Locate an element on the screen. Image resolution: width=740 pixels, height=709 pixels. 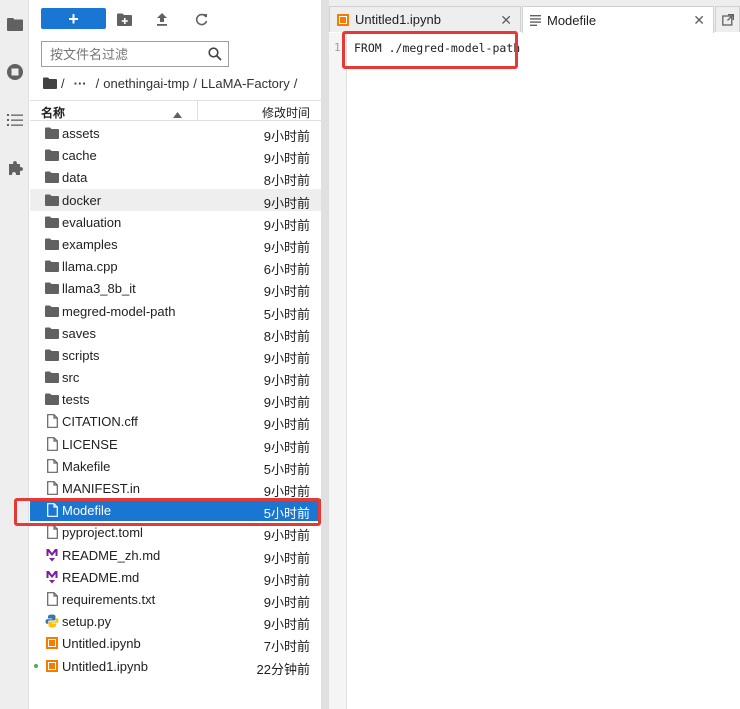
file-list-item: README_zh.md 9小时前 is located at coordinates (175, 555).